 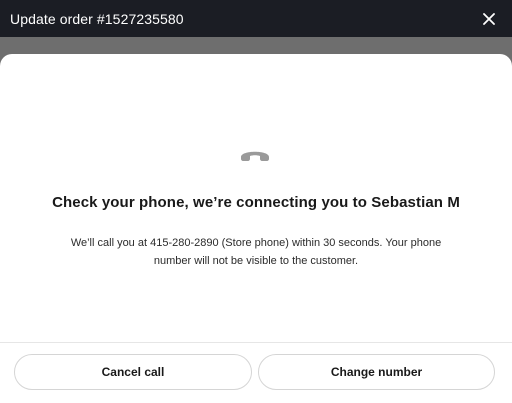 I want to click on window-title: Update order #1527235580, so click(x=97, y=18).